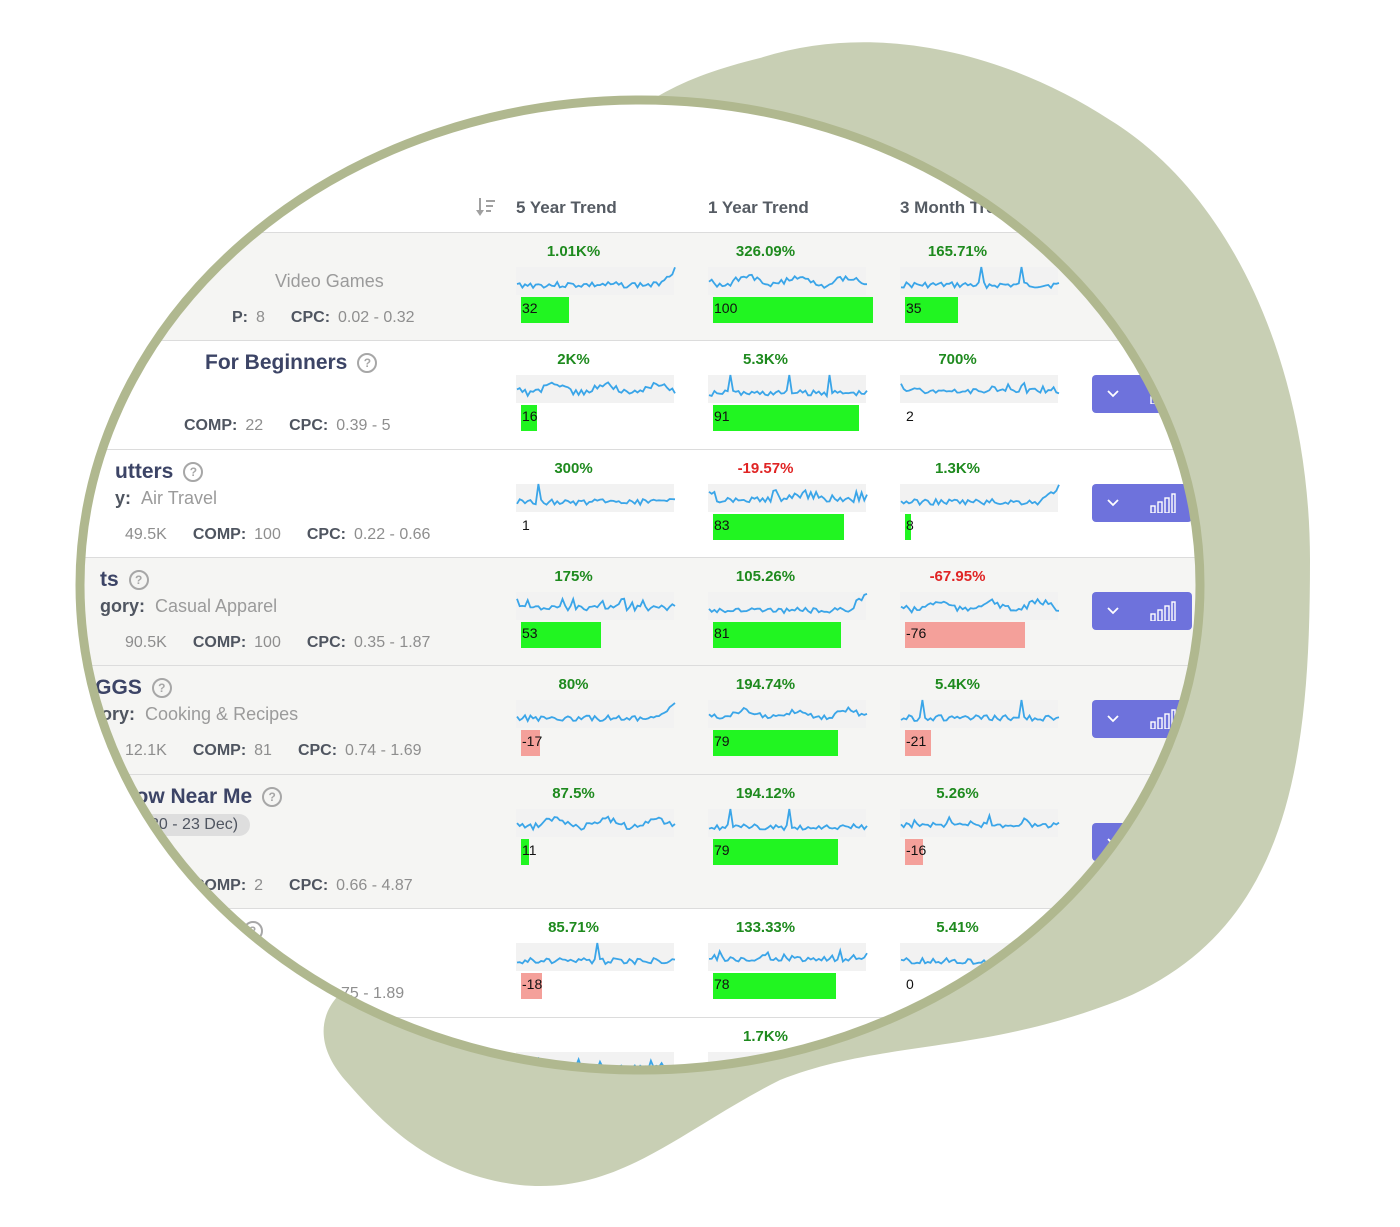  What do you see at coordinates (916, 633) in the screenshot?
I see `trend-bar-value: -76` at bounding box center [916, 633].